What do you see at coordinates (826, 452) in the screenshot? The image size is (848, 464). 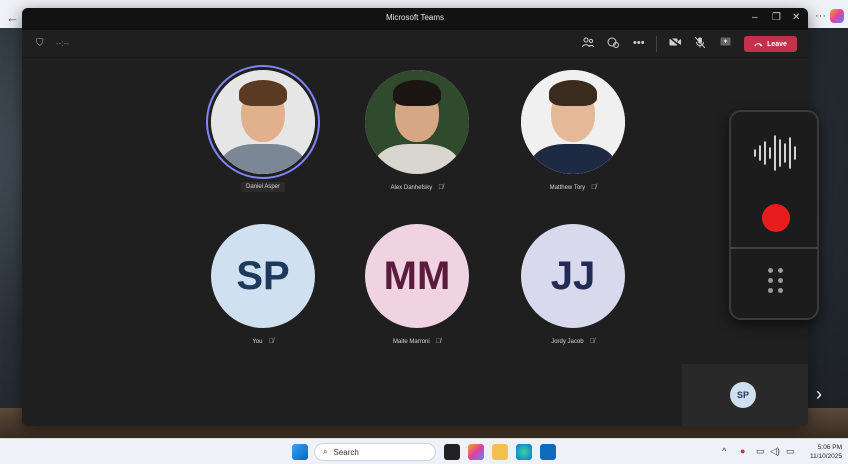 I see `taskbar-clock: 5:06 PM 11/10/2025` at bounding box center [826, 452].